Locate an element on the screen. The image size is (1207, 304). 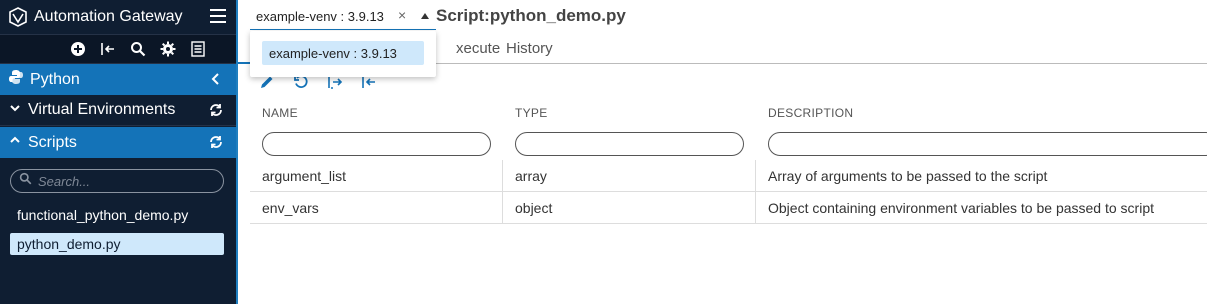
sidebar-section-scripts: Scripts is located at coordinates (118, 142).